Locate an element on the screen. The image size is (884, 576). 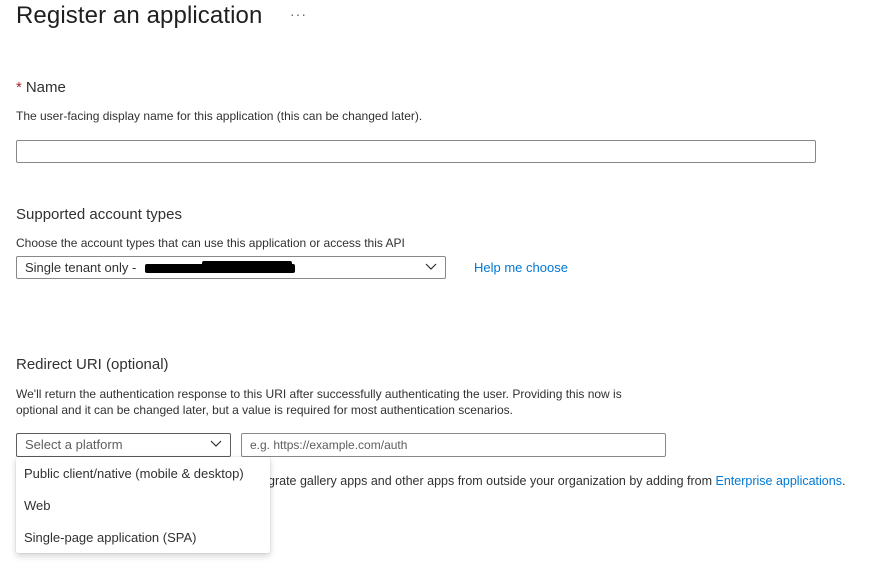
platform-placeholder: Select a platform is located at coordinates (74, 444).